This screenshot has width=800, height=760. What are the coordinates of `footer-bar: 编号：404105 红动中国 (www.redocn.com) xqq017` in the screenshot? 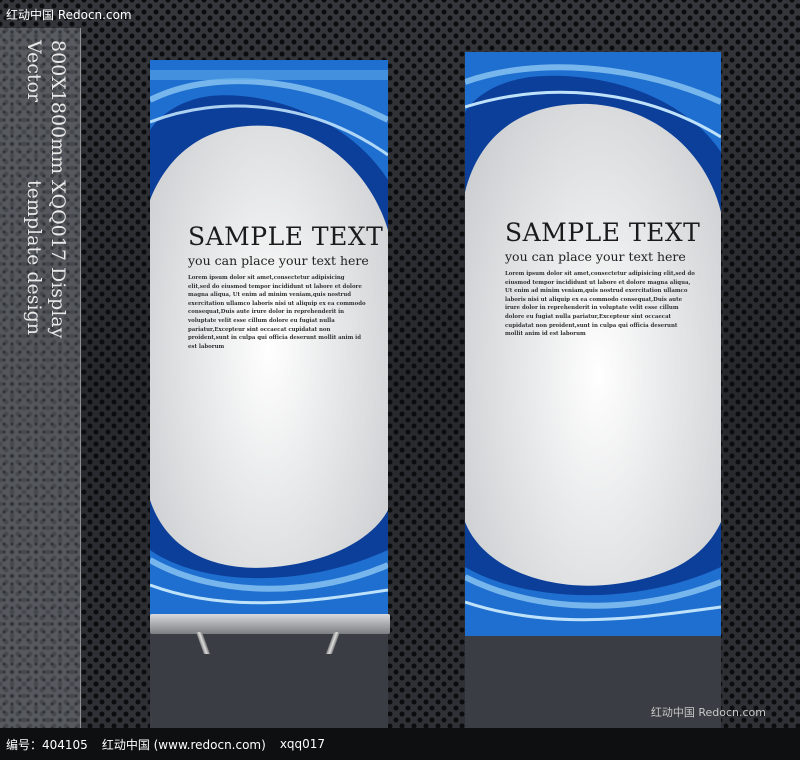 It's located at (400, 744).